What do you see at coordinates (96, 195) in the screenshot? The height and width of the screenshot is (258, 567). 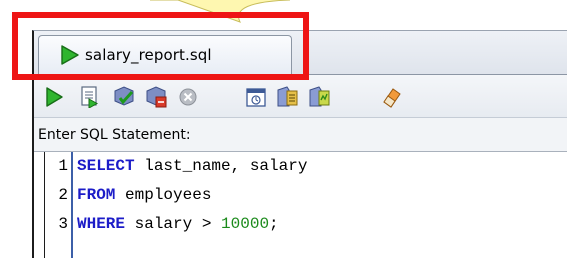 I see `keyword-token: FROM` at bounding box center [96, 195].